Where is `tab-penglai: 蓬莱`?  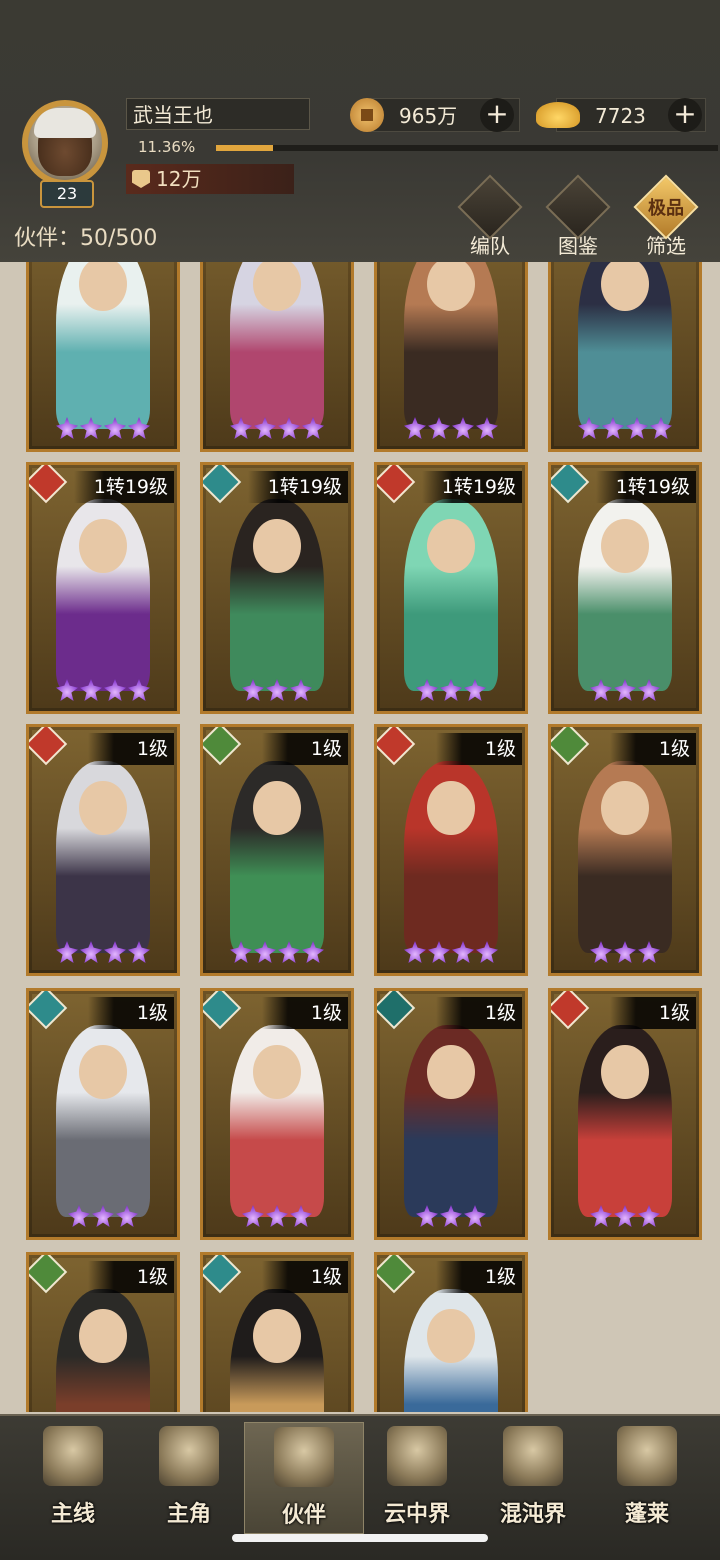
tab-penglai: 蓬莱 is located at coordinates (647, 1477).